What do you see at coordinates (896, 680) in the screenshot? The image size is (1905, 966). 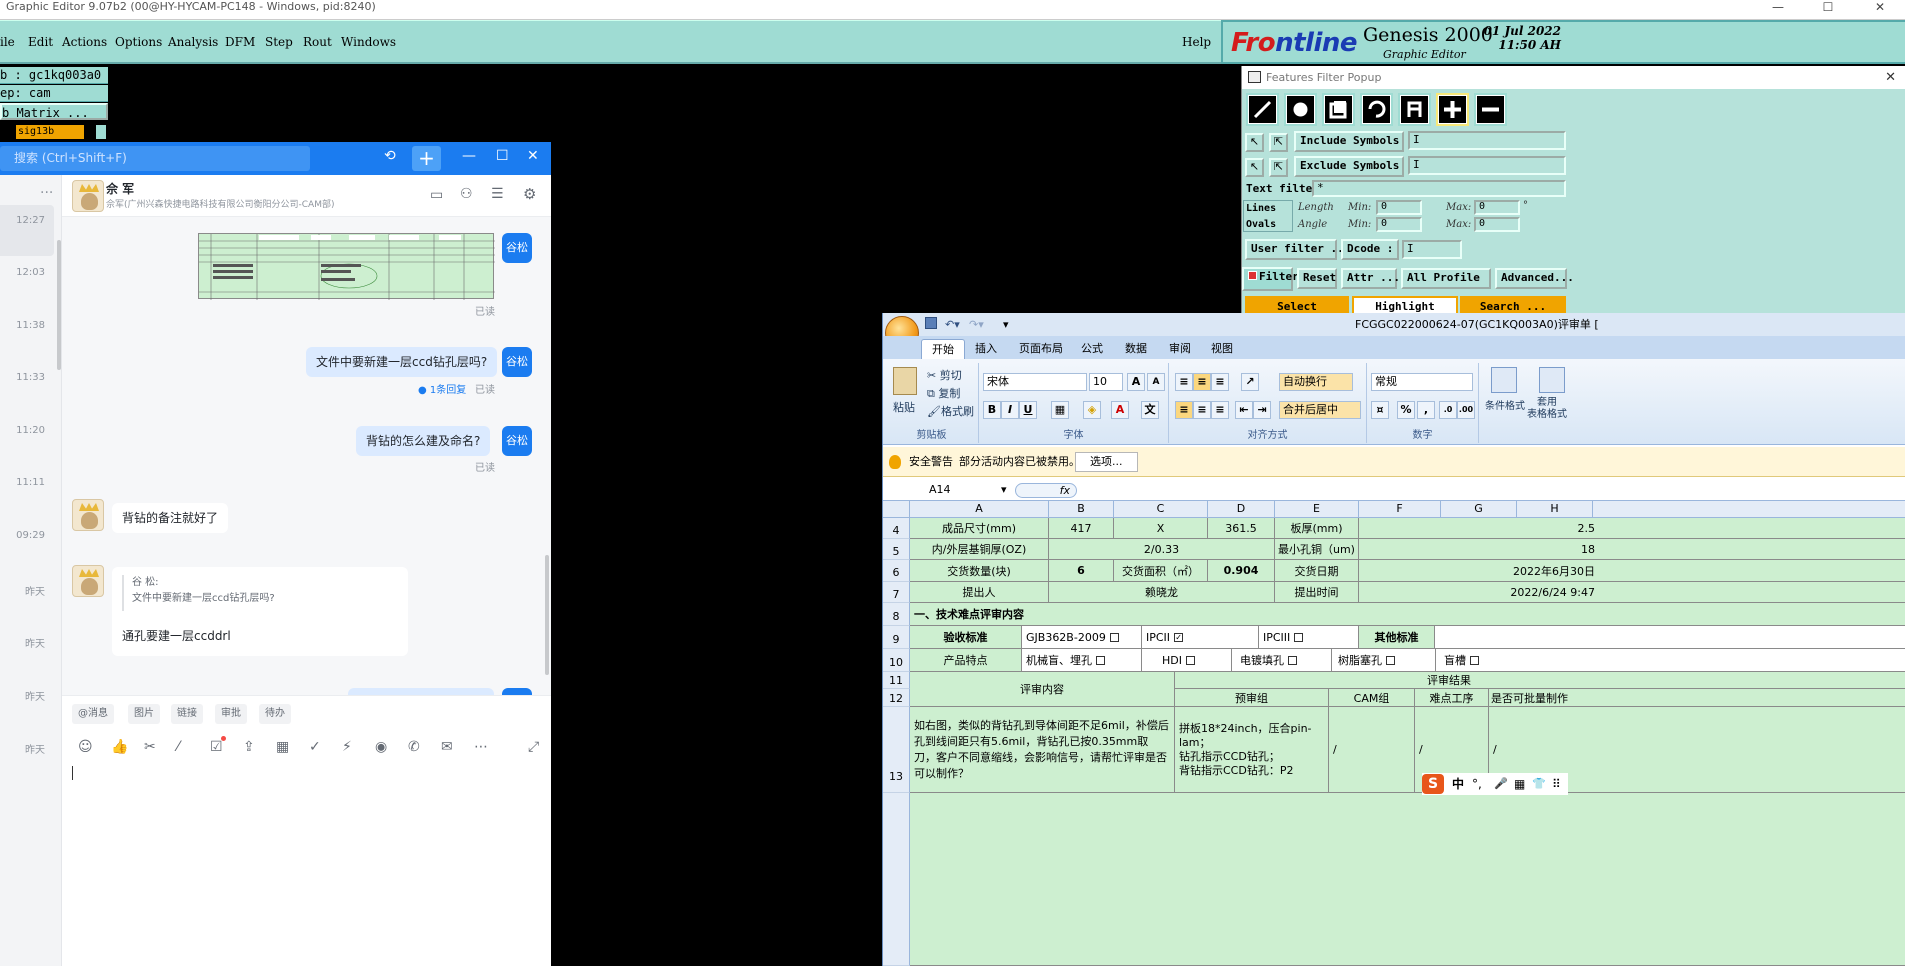 I see `row-header: 11` at bounding box center [896, 680].